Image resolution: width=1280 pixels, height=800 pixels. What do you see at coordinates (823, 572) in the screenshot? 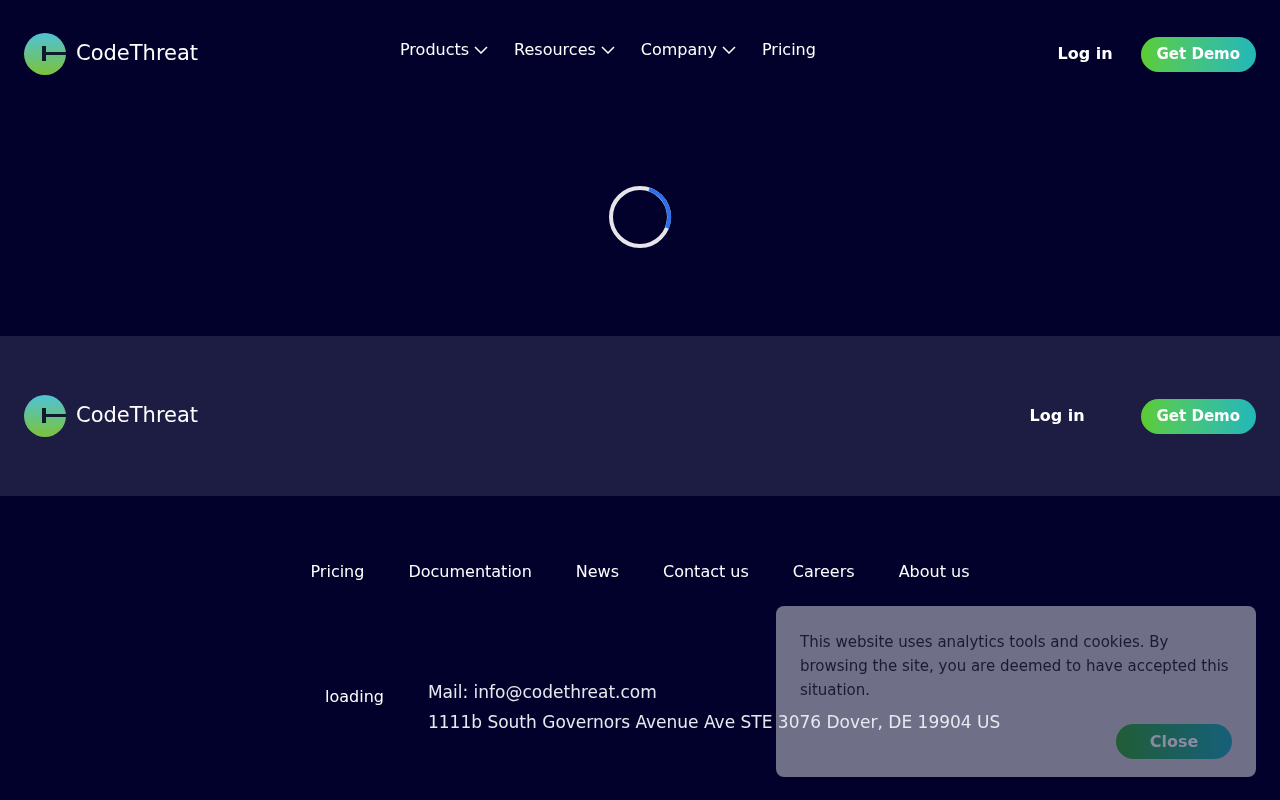
I see `footer-link: Careers` at bounding box center [823, 572].